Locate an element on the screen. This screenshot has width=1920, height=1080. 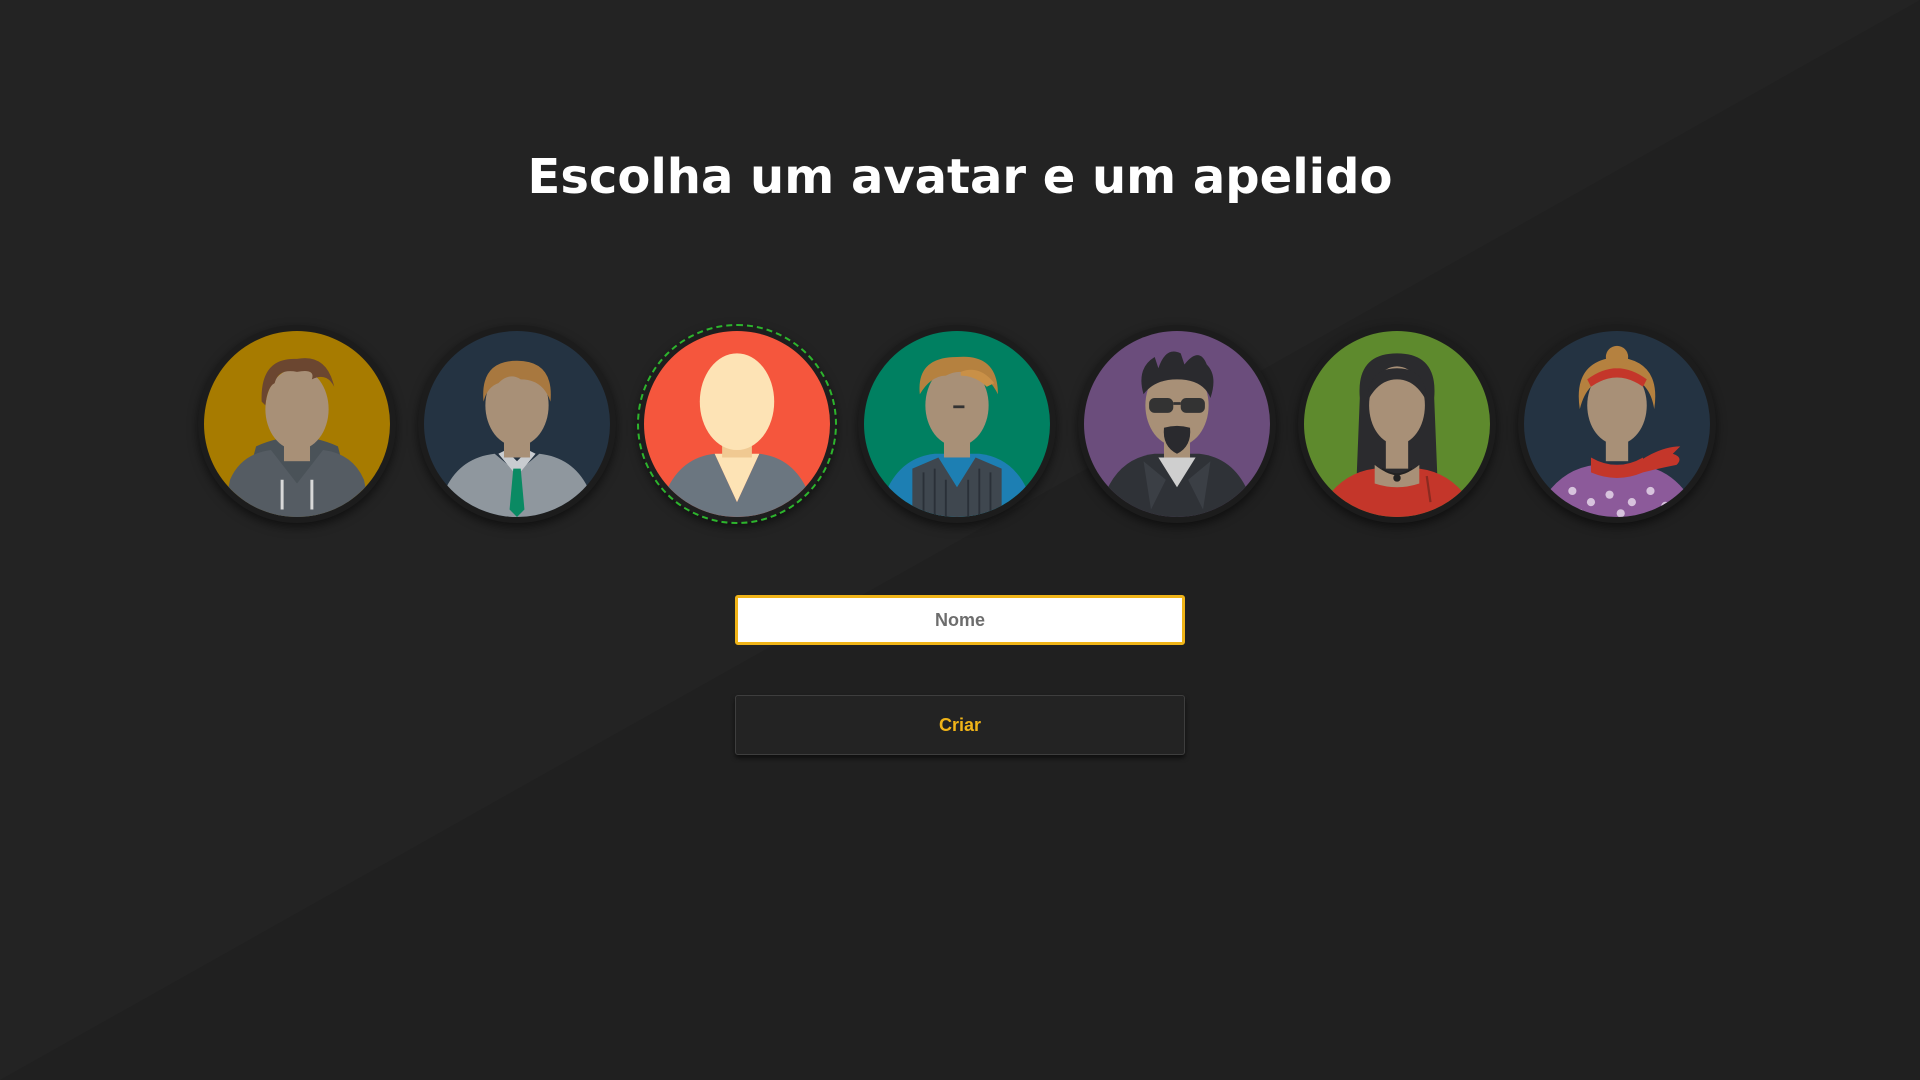
avatar-rocker-sunglasses-icon is located at coordinates (1177, 424).